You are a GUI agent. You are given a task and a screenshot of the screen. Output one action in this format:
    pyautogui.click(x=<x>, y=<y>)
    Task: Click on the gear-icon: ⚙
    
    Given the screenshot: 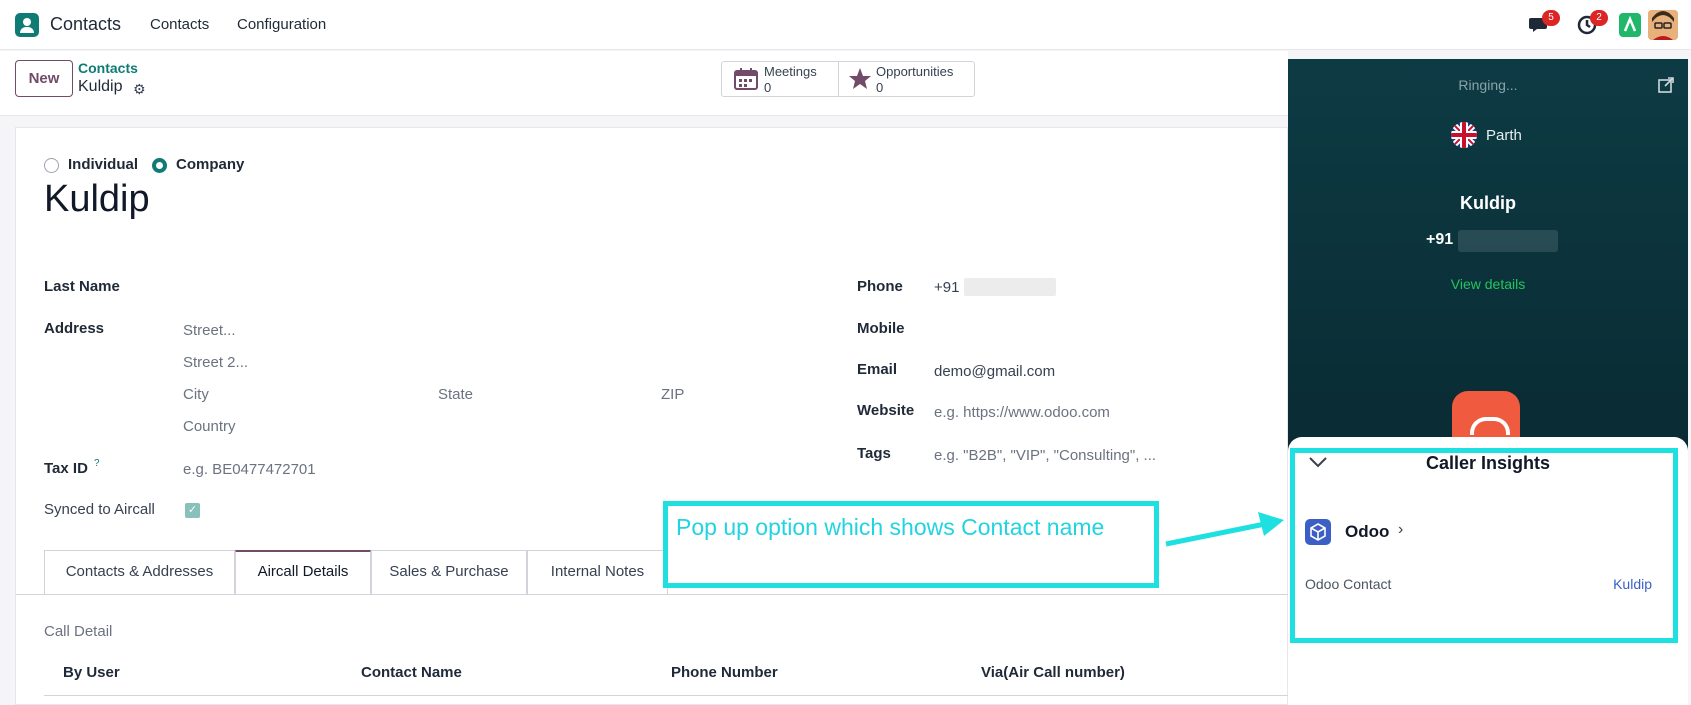 What is the action you would take?
    pyautogui.click(x=139, y=89)
    